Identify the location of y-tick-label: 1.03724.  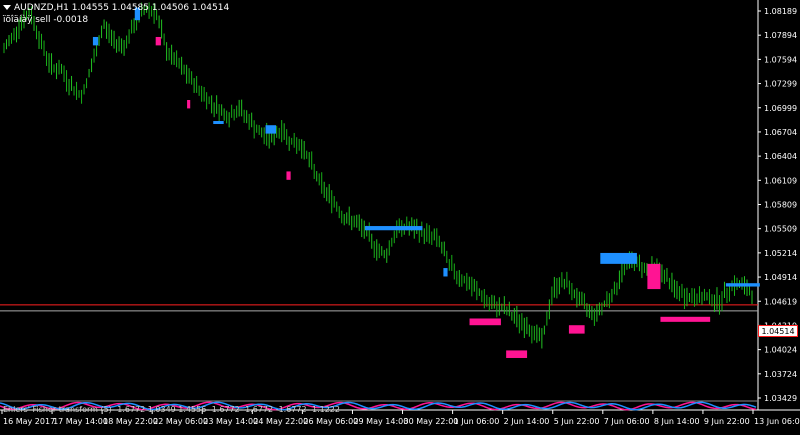
(780, 374).